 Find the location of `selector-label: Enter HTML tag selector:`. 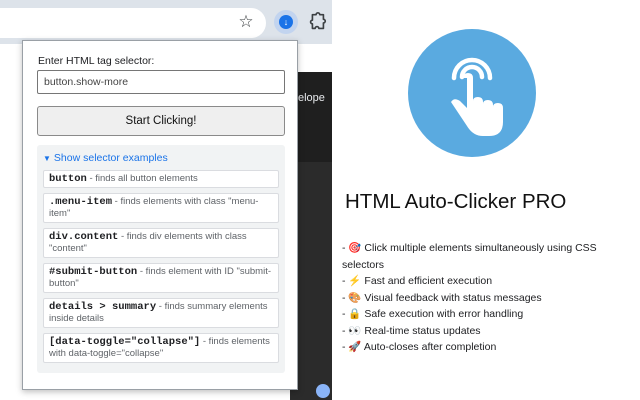

selector-label: Enter HTML tag selector: is located at coordinates (96, 61).